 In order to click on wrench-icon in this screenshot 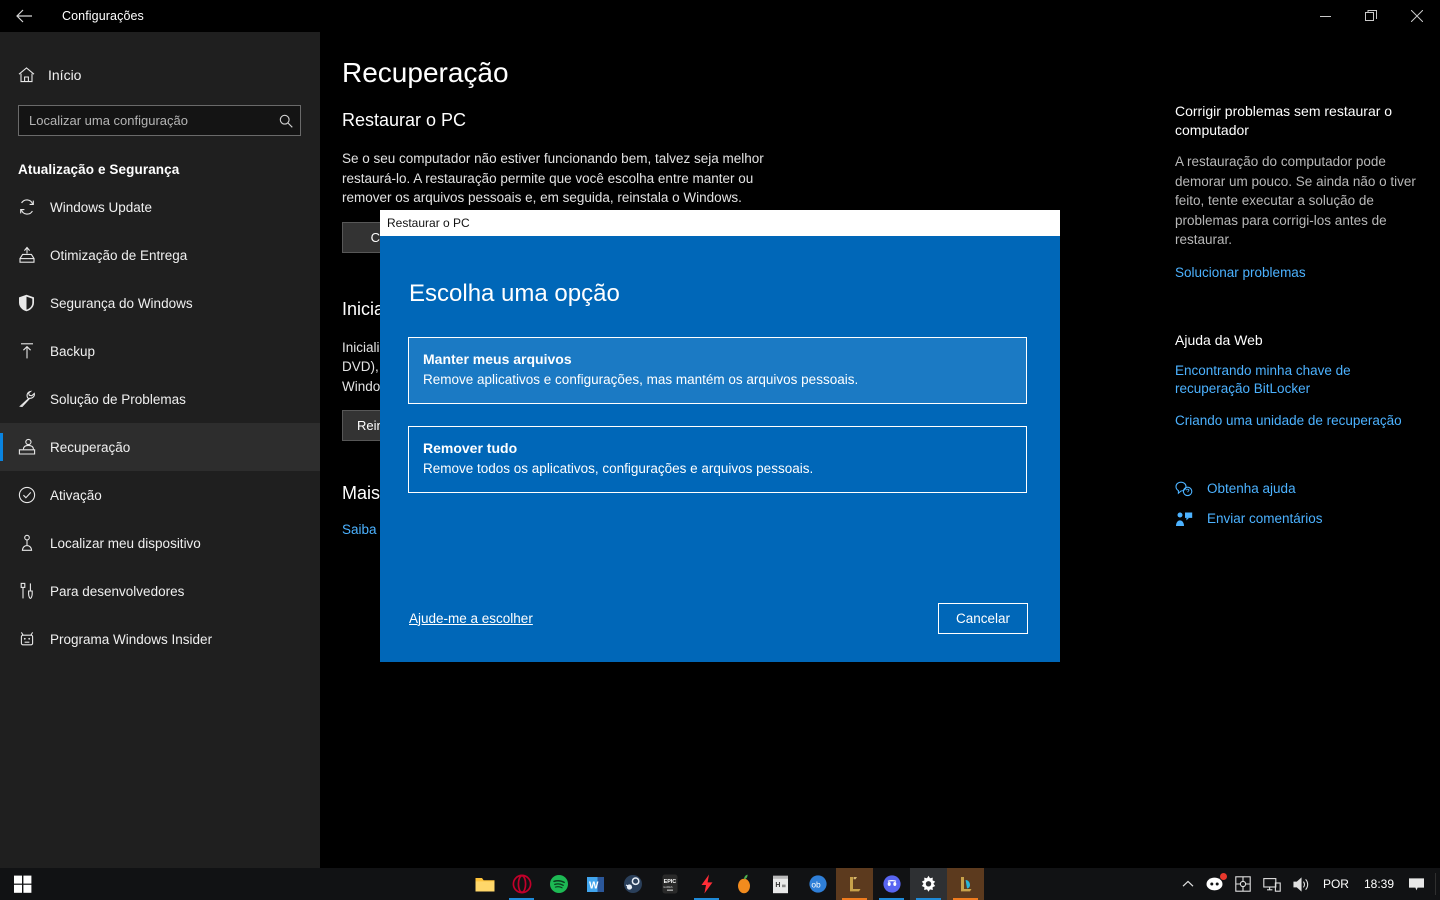, I will do `click(33, 399)`.